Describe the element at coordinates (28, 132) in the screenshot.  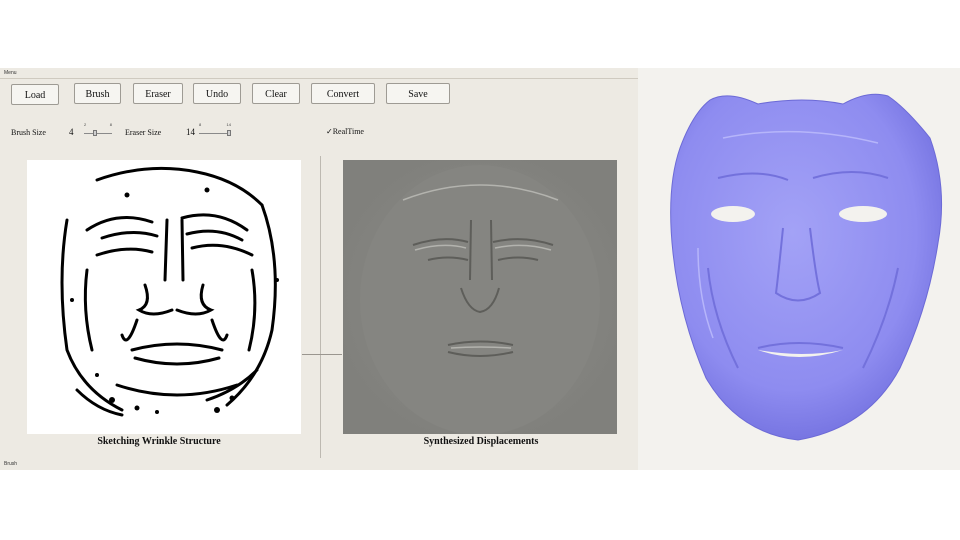
I see `brush-size-label: Brush Size` at that location.